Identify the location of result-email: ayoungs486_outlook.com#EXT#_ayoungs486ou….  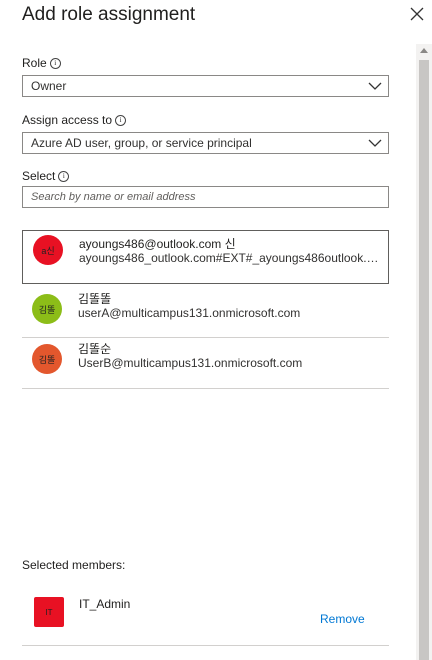
(231, 258).